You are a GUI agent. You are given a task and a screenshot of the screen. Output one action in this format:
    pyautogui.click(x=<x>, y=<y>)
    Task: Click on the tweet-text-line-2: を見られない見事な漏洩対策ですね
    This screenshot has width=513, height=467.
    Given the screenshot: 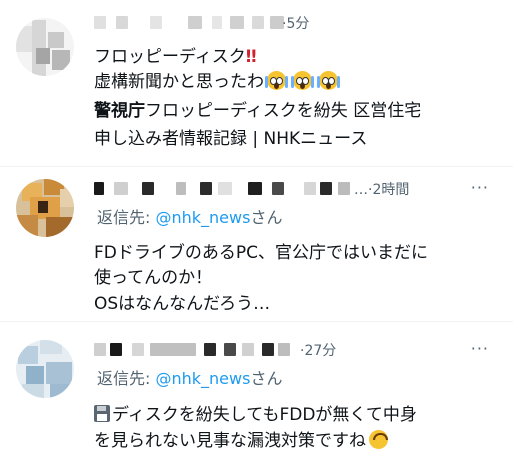 What is the action you would take?
    pyautogui.click(x=241, y=438)
    